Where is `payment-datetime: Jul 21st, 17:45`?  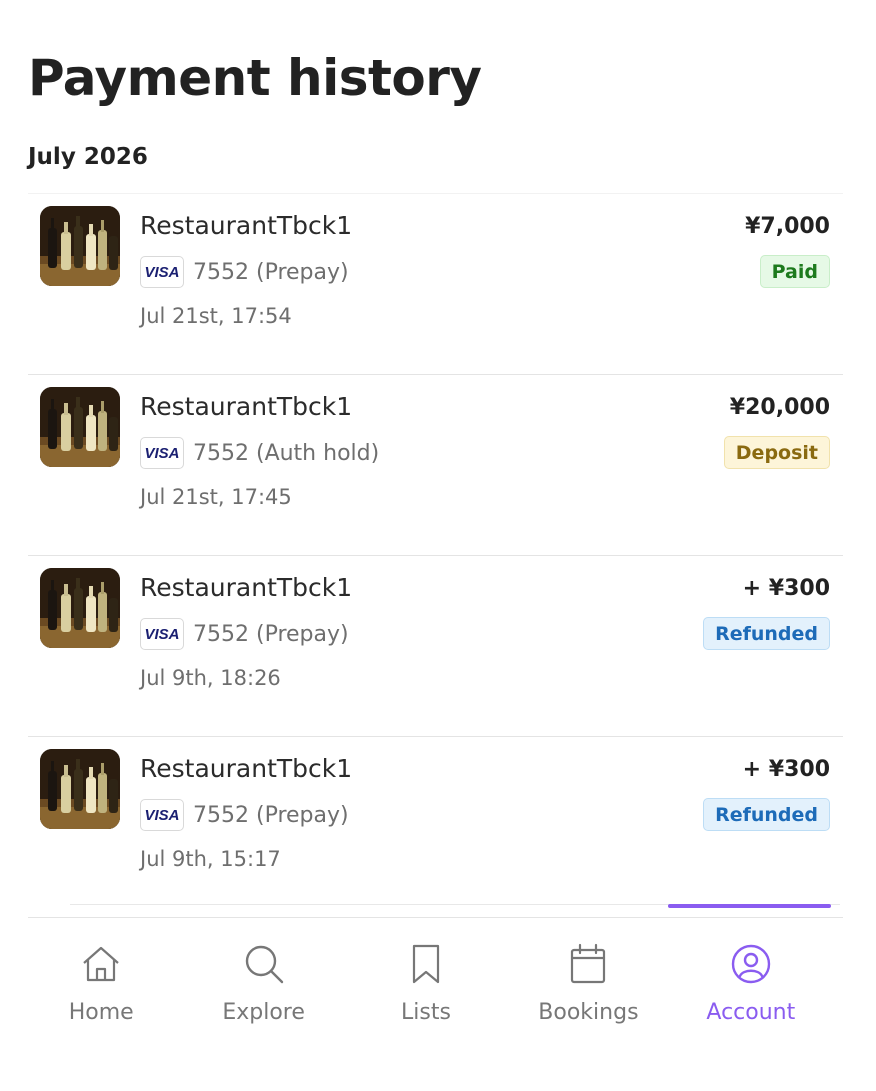 payment-datetime: Jul 21st, 17:45 is located at coordinates (216, 497).